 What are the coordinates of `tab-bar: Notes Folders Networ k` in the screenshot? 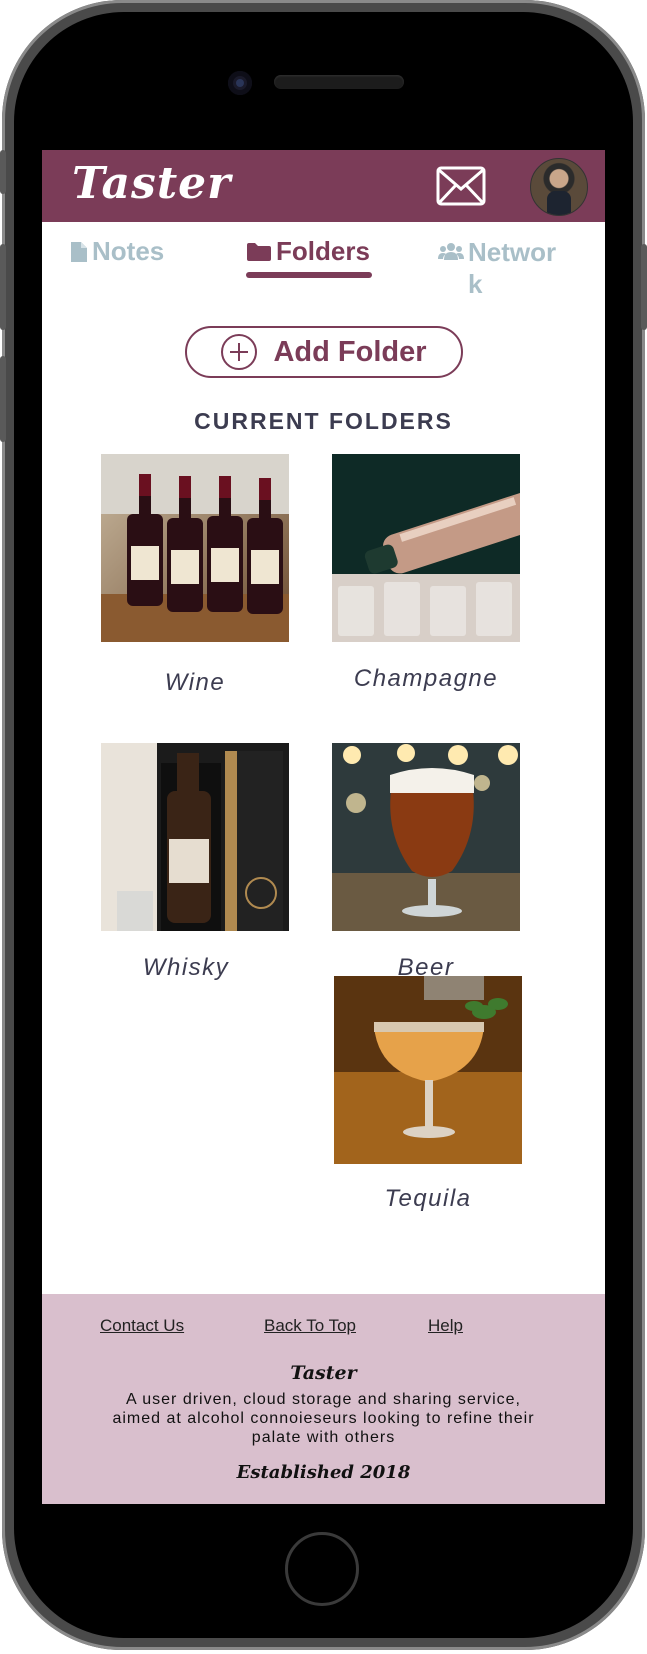 It's located at (323, 267).